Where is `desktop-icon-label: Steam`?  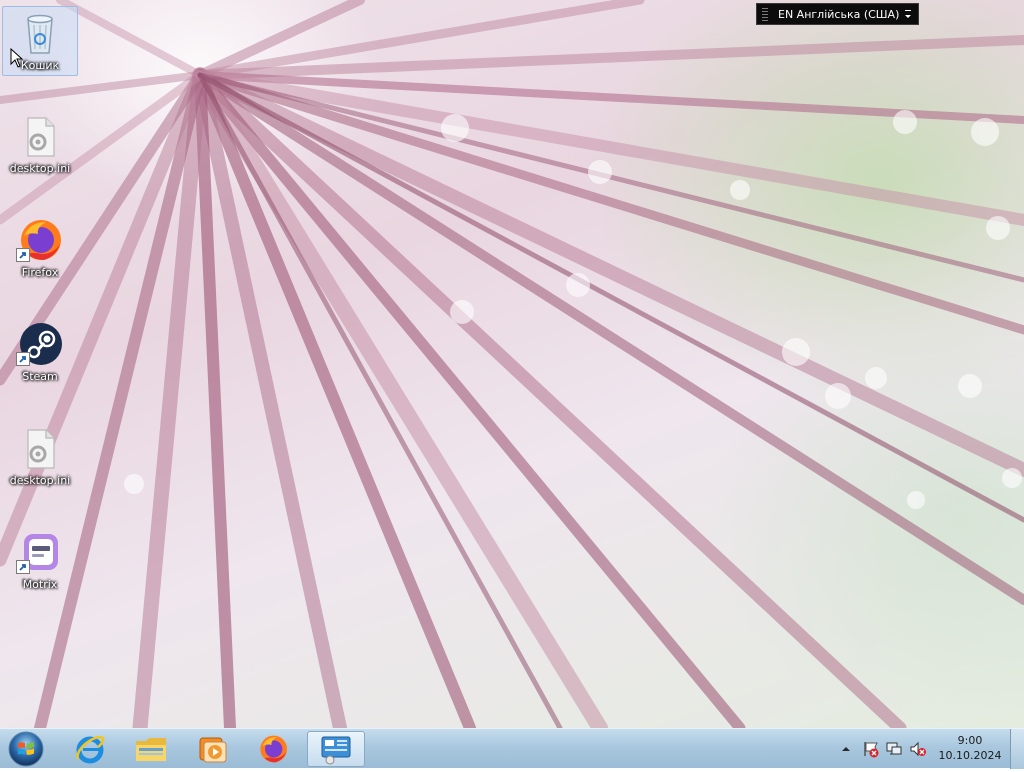
desktop-icon-label: Steam is located at coordinates (40, 376).